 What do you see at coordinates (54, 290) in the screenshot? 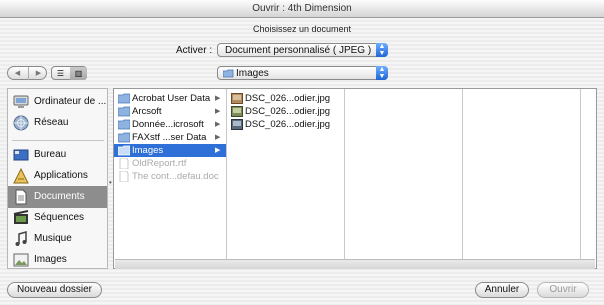
I see `new-folder-button: Nouveau dossier` at bounding box center [54, 290].